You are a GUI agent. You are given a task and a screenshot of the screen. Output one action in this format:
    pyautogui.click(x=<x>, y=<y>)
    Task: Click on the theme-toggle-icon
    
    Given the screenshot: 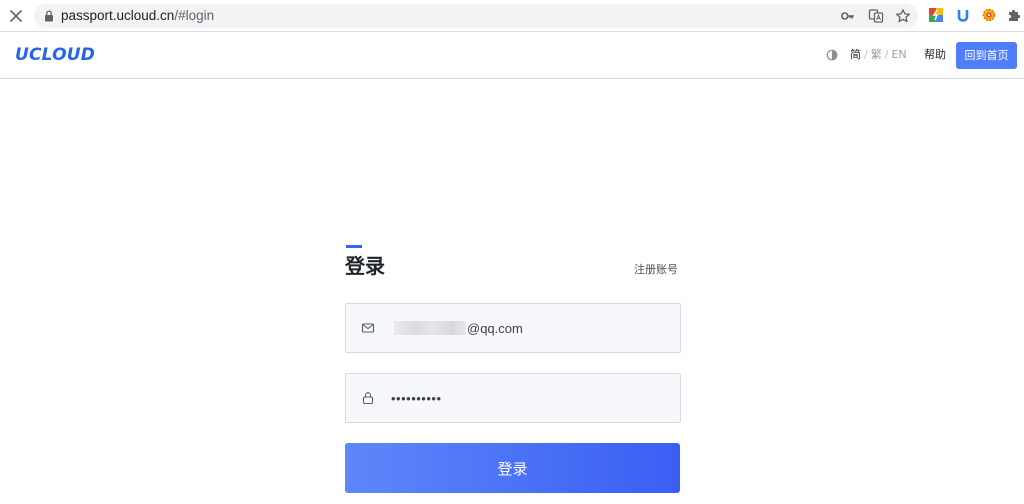 What is the action you would take?
    pyautogui.click(x=832, y=55)
    